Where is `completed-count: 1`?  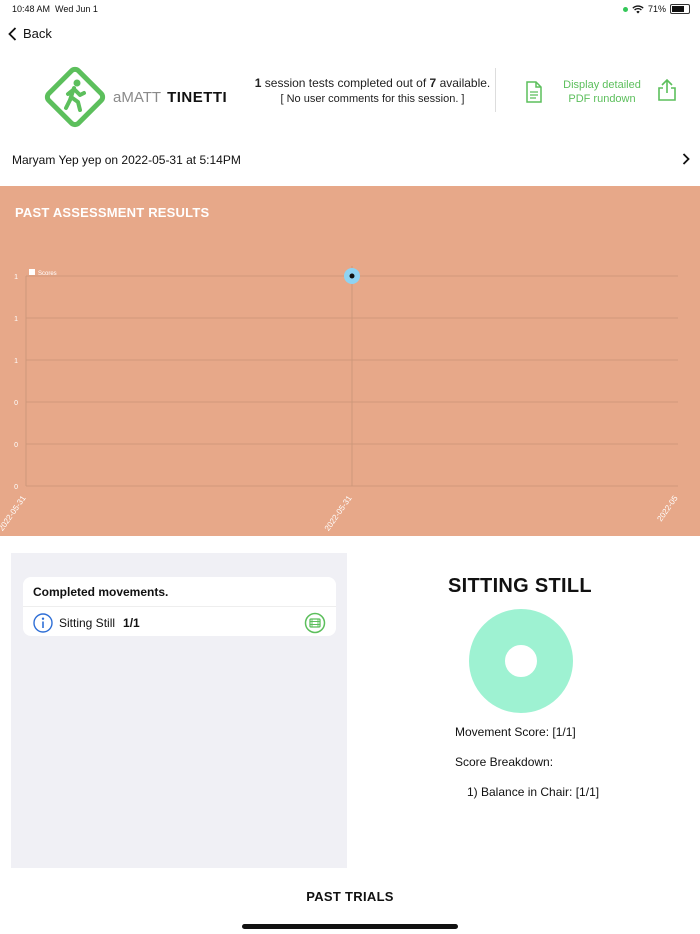 completed-count: 1 is located at coordinates (258, 83).